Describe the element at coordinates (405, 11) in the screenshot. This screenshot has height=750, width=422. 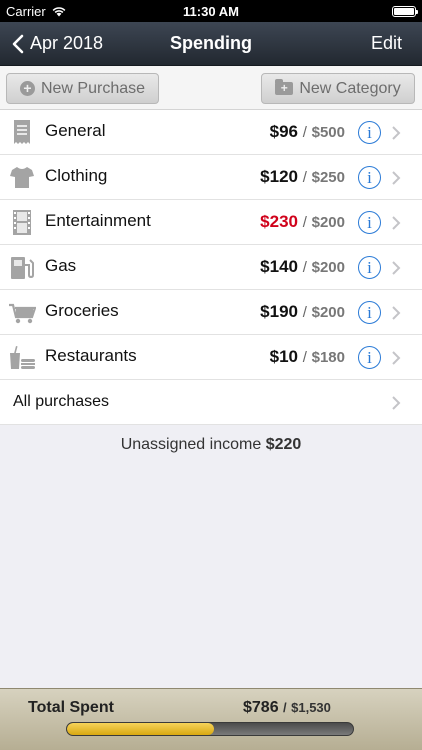
I see `battery-icon` at that location.